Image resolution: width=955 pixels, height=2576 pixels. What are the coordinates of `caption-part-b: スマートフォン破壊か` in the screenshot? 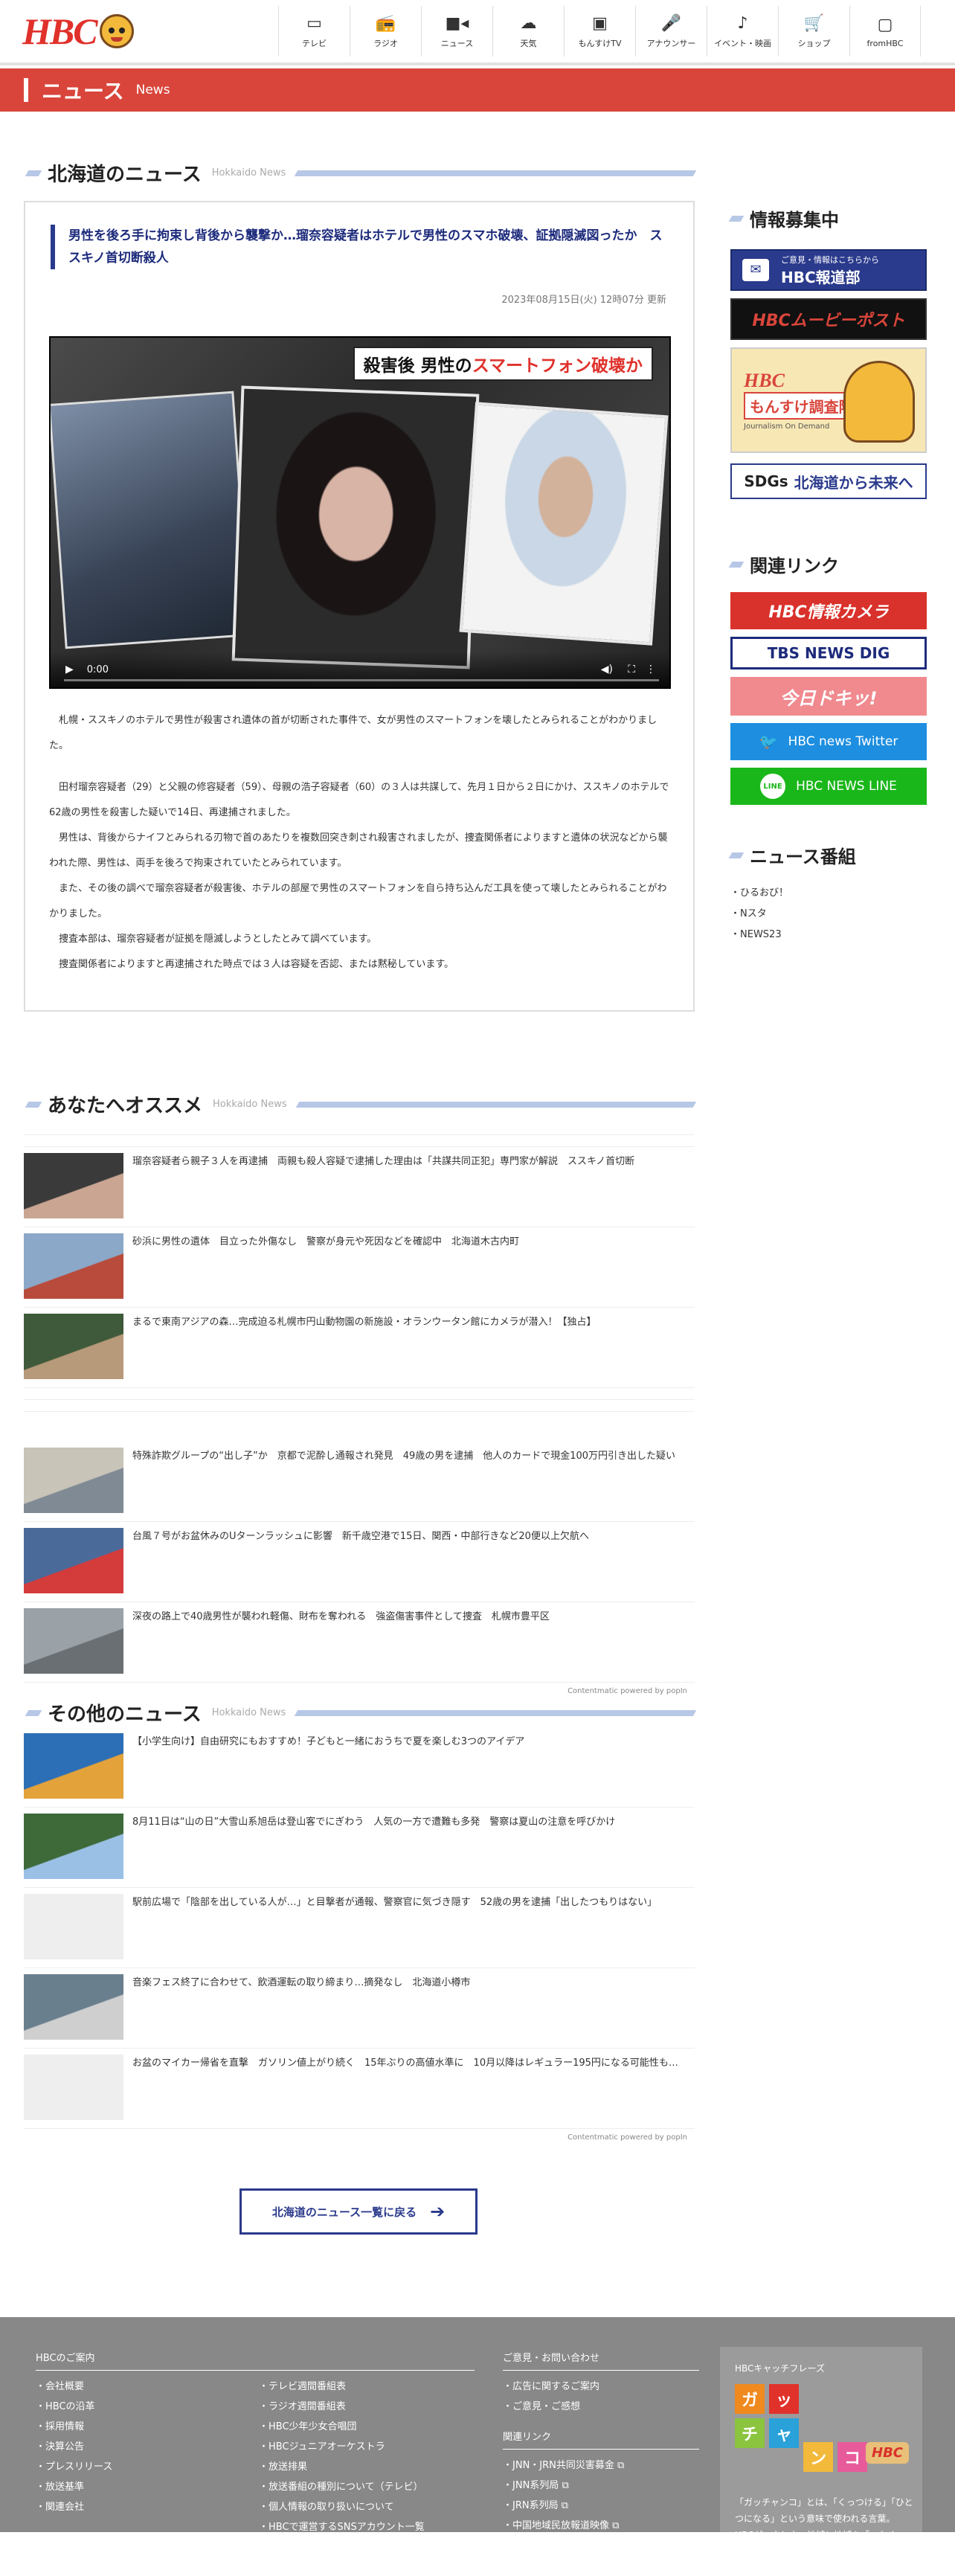 It's located at (557, 366).